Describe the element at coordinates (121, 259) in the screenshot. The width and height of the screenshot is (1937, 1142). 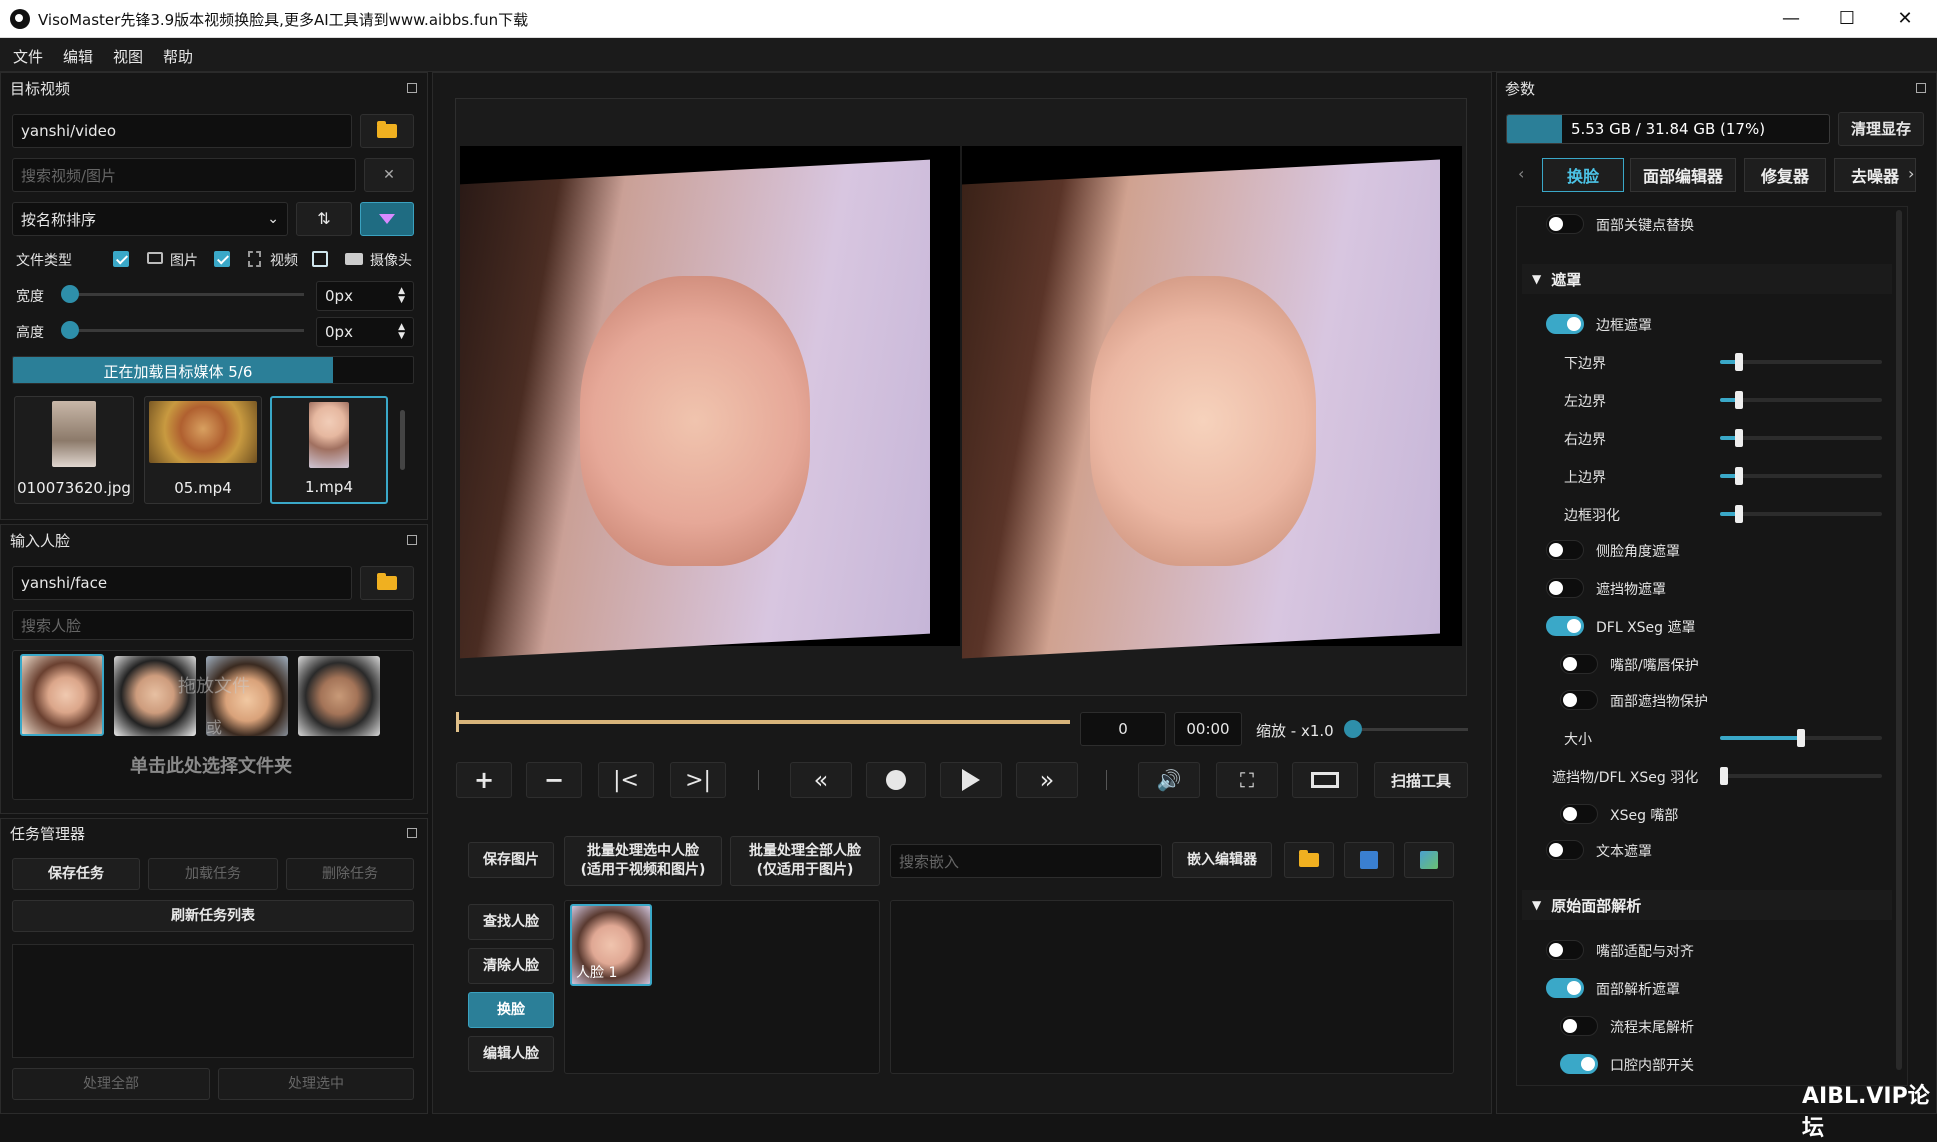
I see `image-checkbox` at that location.